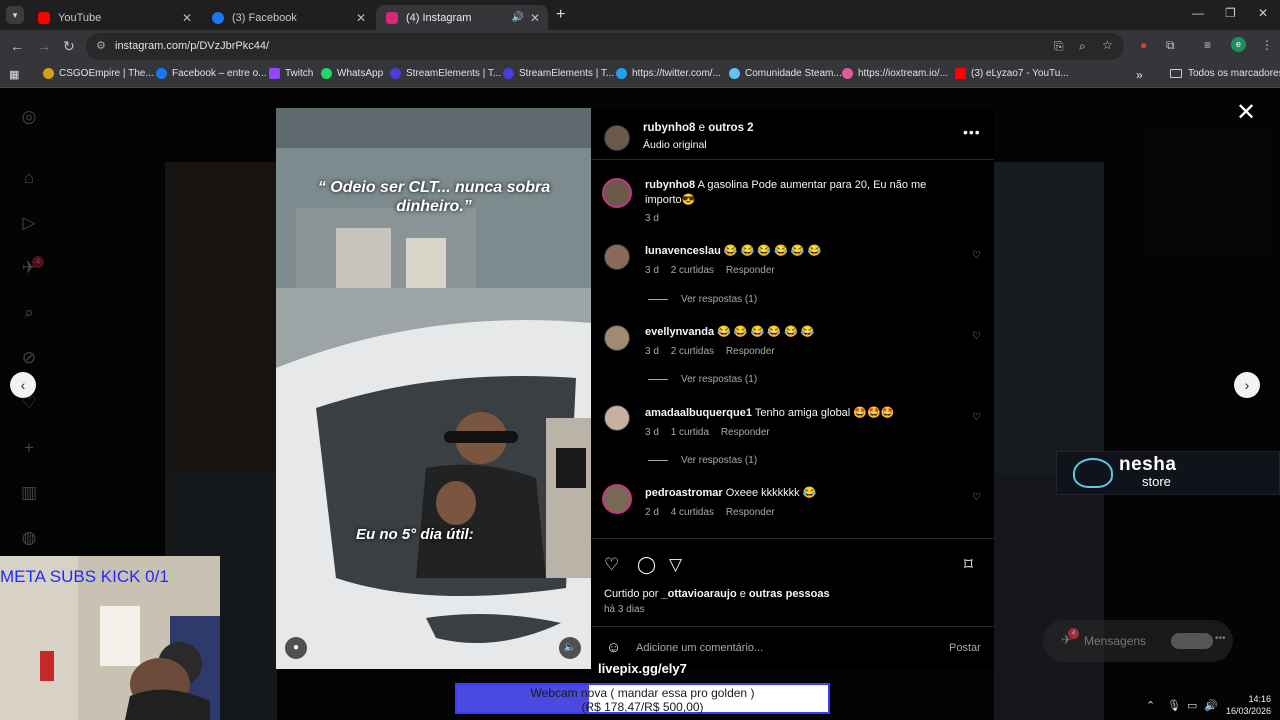 Image resolution: width=1280 pixels, height=720 pixels. What do you see at coordinates (560, 15) in the screenshot?
I see `new-tab-button: +` at bounding box center [560, 15].